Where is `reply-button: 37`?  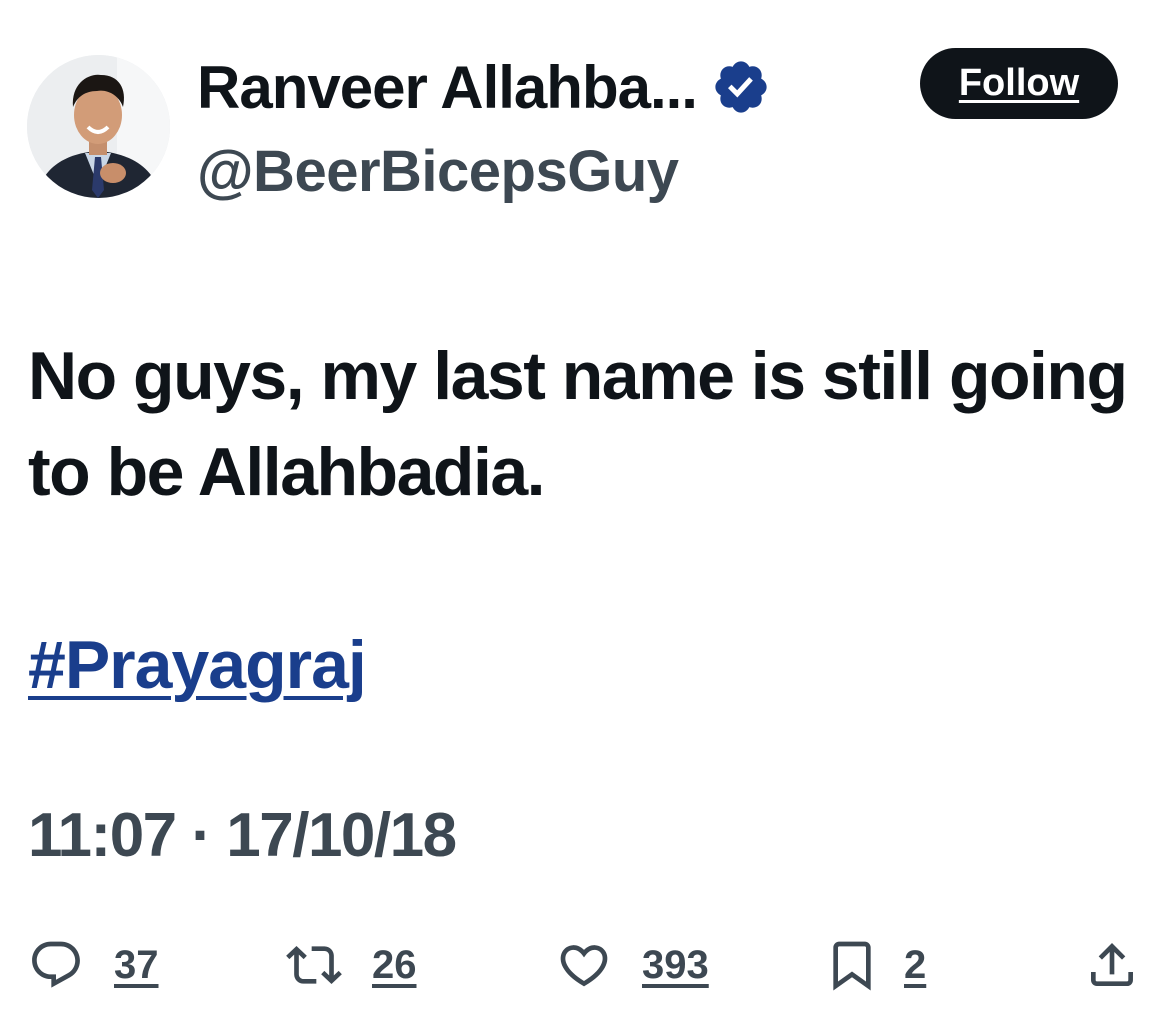
reply-button: 37 is located at coordinates (93, 965).